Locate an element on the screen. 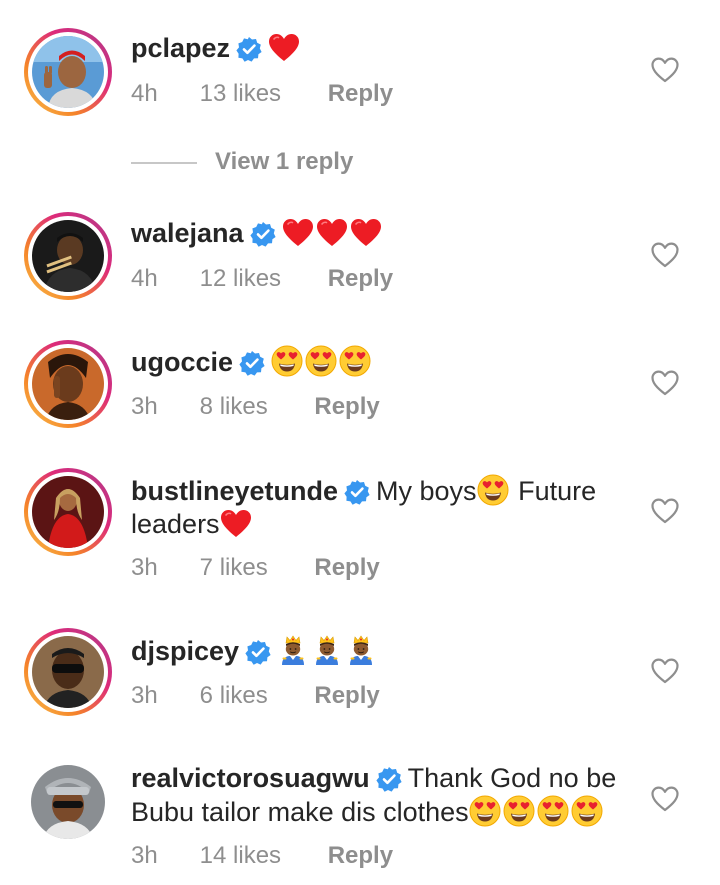  comment-text: walejana is located at coordinates (386, 233).